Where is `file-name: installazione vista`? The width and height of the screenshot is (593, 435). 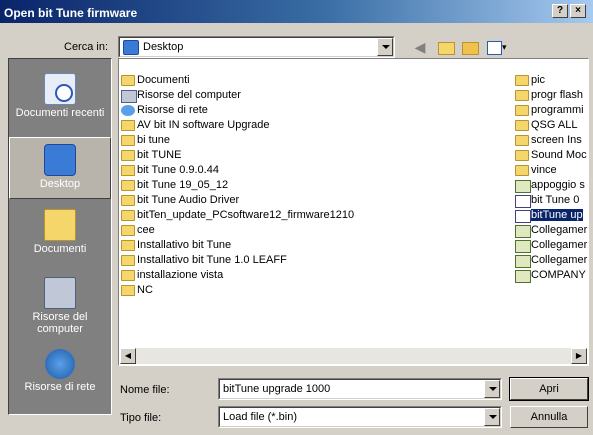
file-name: installazione vista is located at coordinates (180, 275).